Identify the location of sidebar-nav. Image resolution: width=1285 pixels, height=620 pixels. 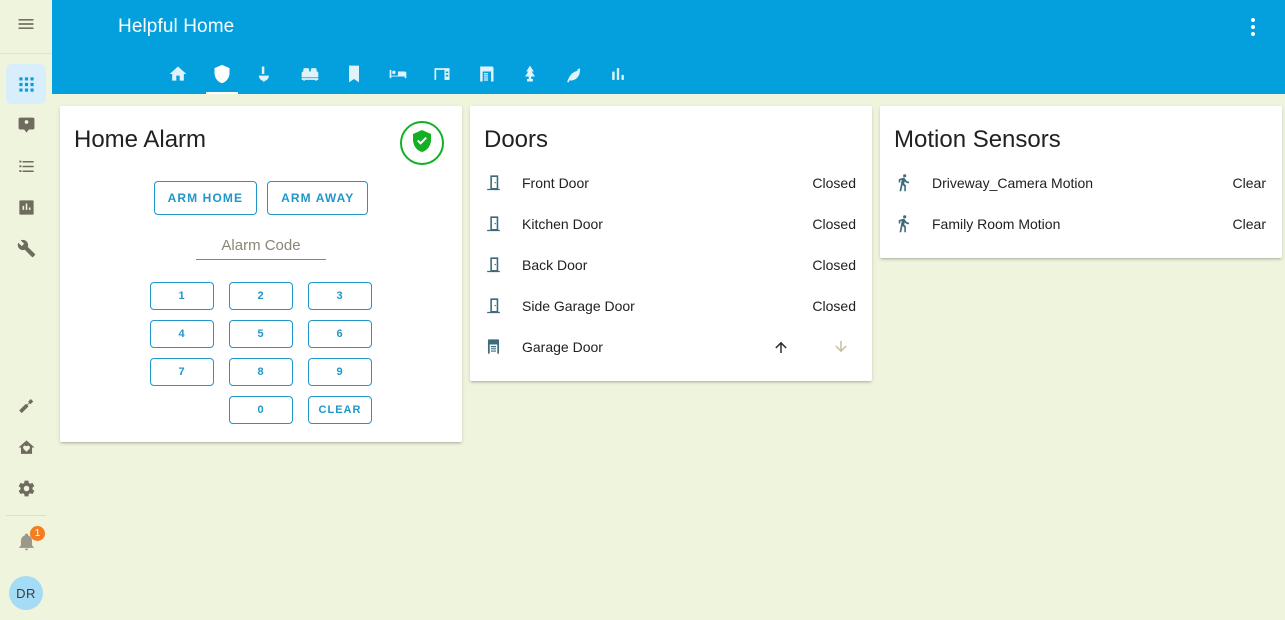
(26, 161).